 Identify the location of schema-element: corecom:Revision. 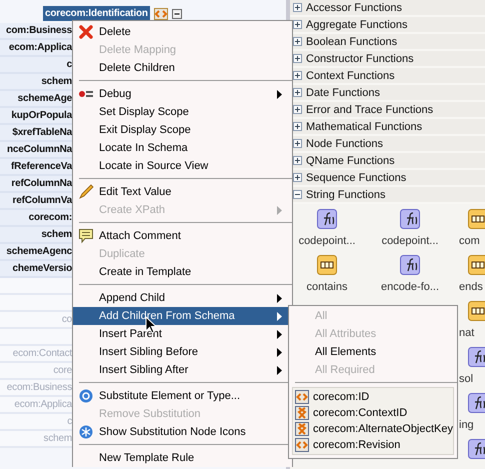
(356, 445).